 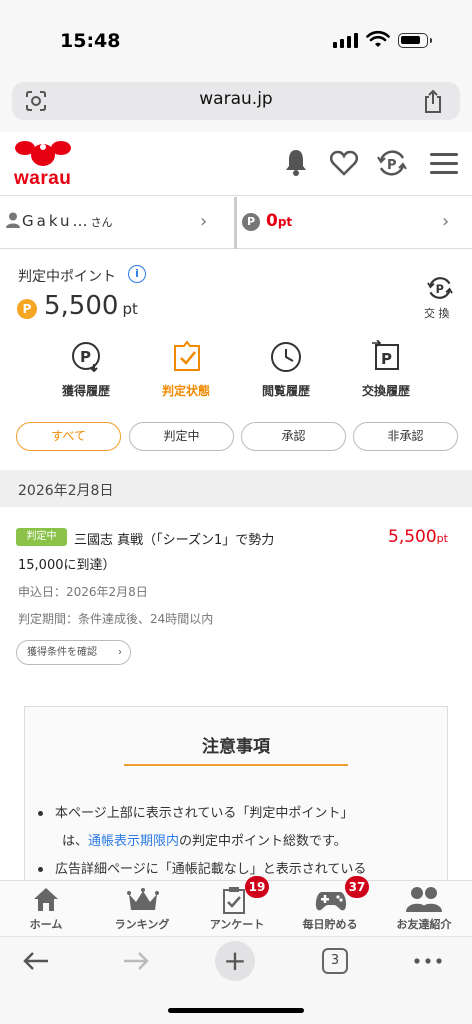 What do you see at coordinates (293, 436) in the screenshot?
I see `filter-approved: 承認` at bounding box center [293, 436].